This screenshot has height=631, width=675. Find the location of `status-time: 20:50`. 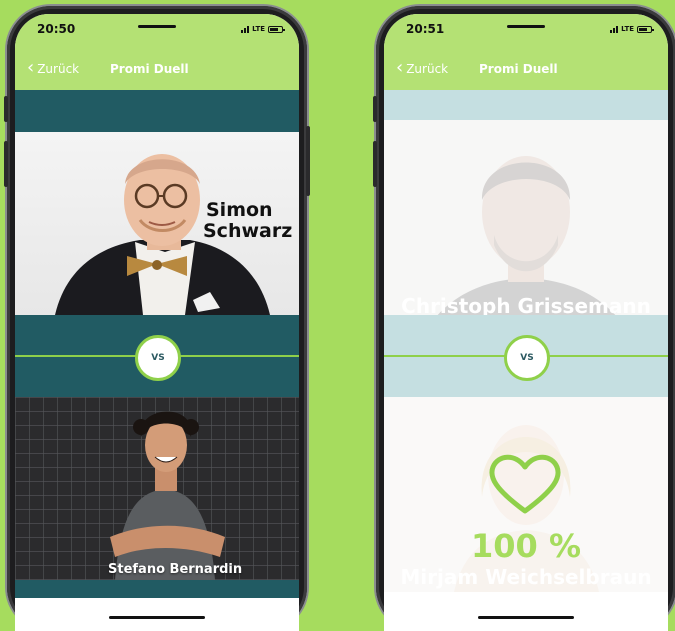

status-time: 20:50 is located at coordinates (56, 29).